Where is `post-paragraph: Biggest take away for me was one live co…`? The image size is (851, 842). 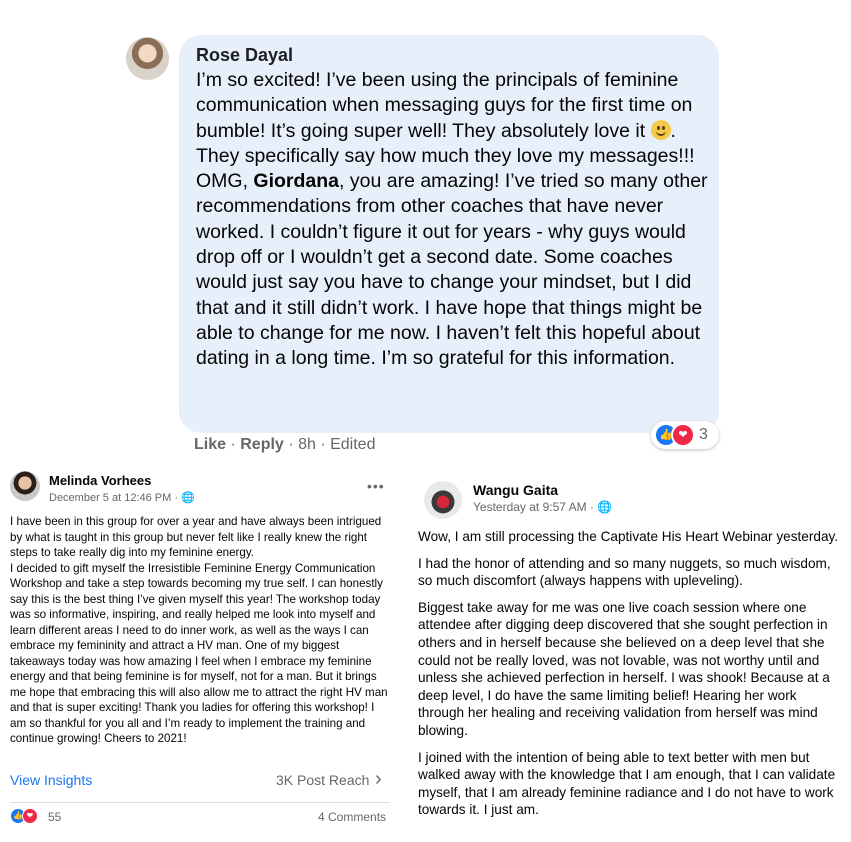
post-paragraph: Biggest take away for me was one live co… is located at coordinates (624, 668).